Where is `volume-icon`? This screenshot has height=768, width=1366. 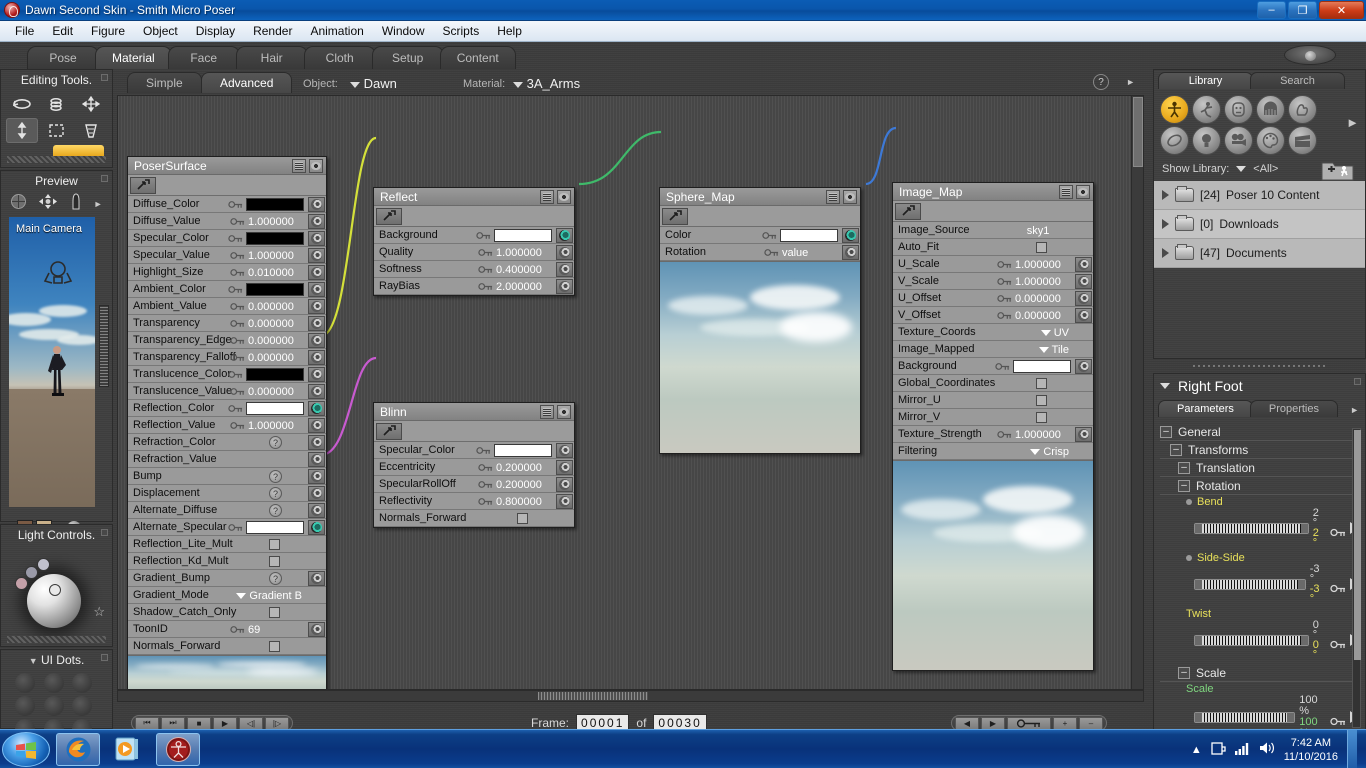 volume-icon is located at coordinates (1267, 749).